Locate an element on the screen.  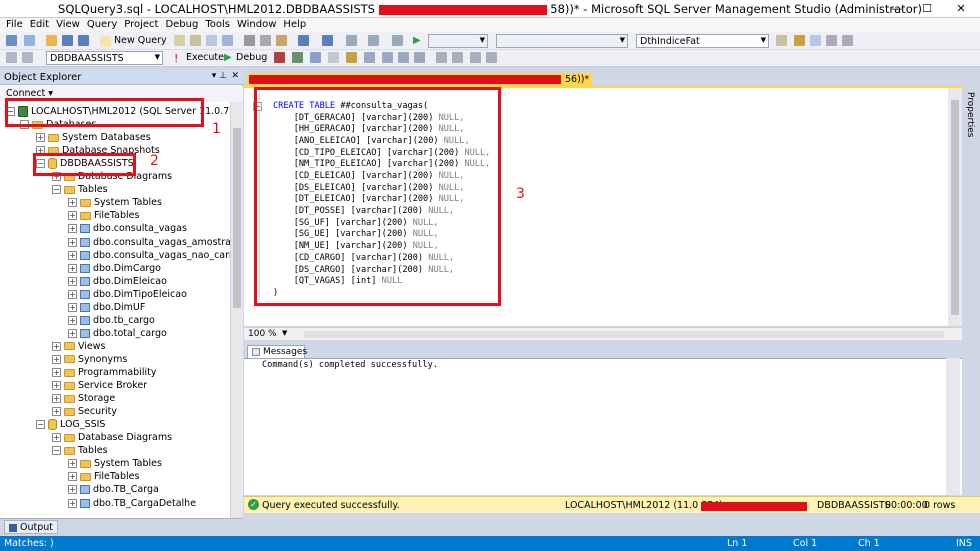
results-file-icon is located at coordinates (419, 57).